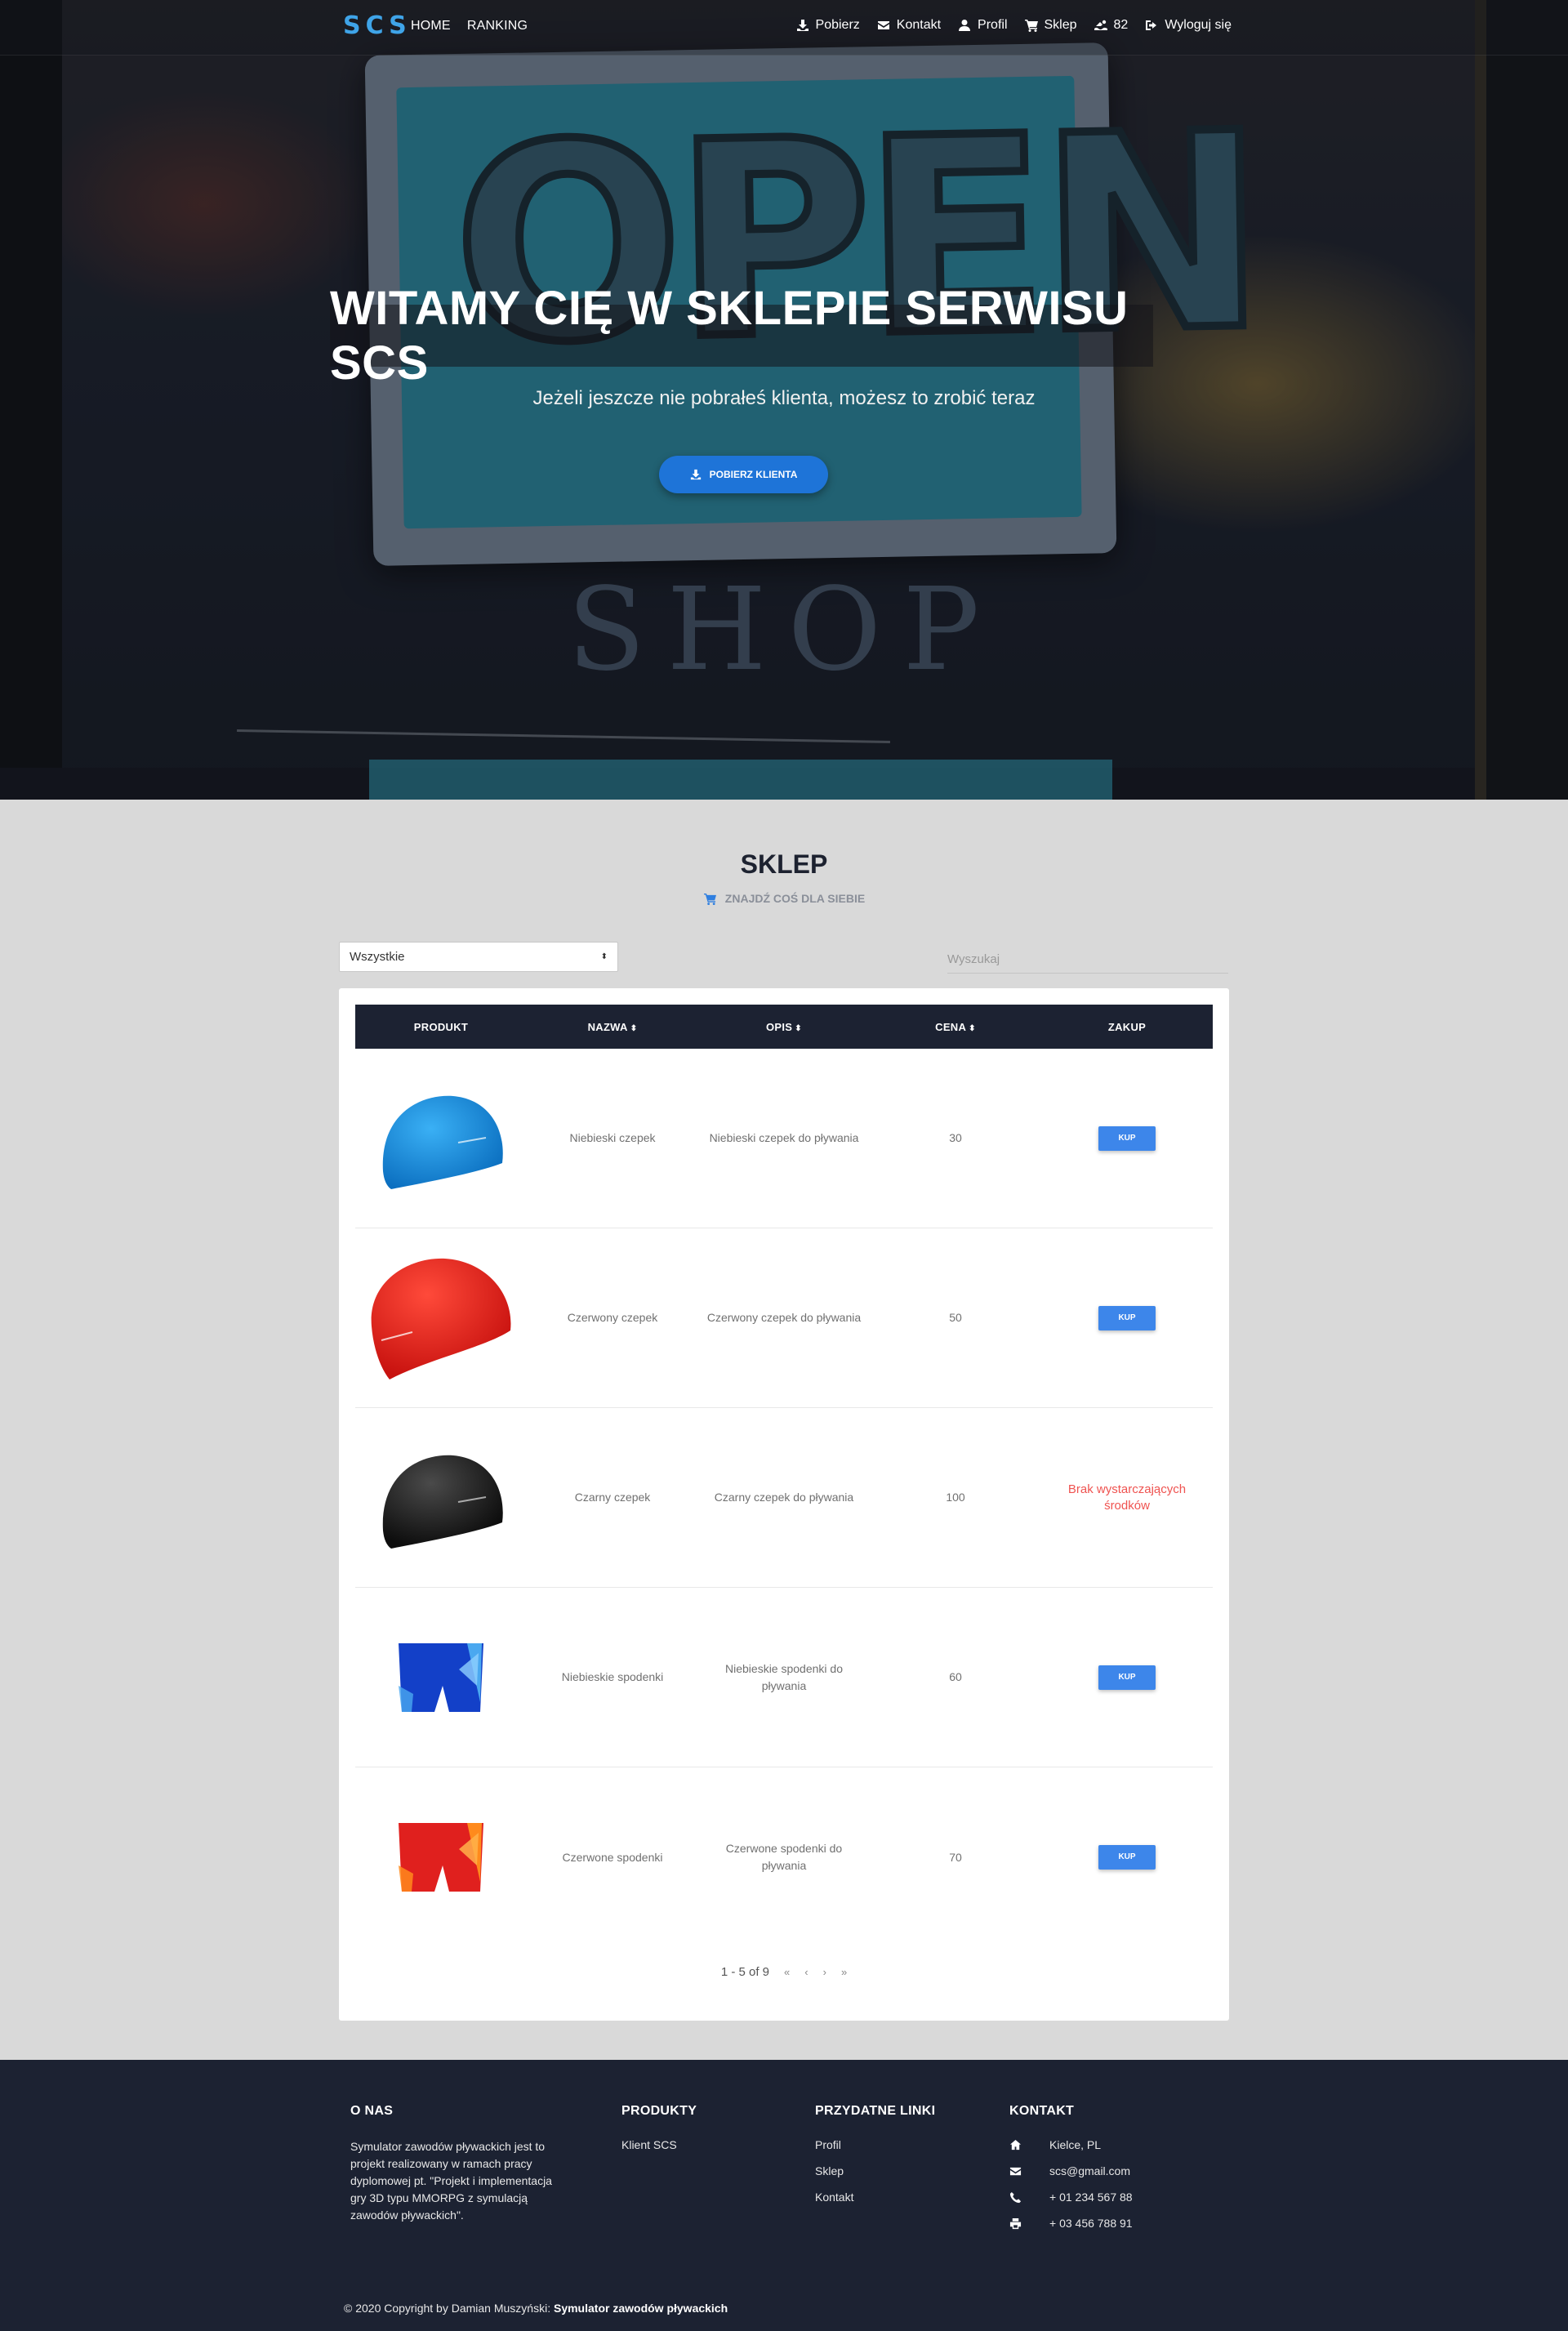  What do you see at coordinates (955, 1317) in the screenshot?
I see `product-price: 50` at bounding box center [955, 1317].